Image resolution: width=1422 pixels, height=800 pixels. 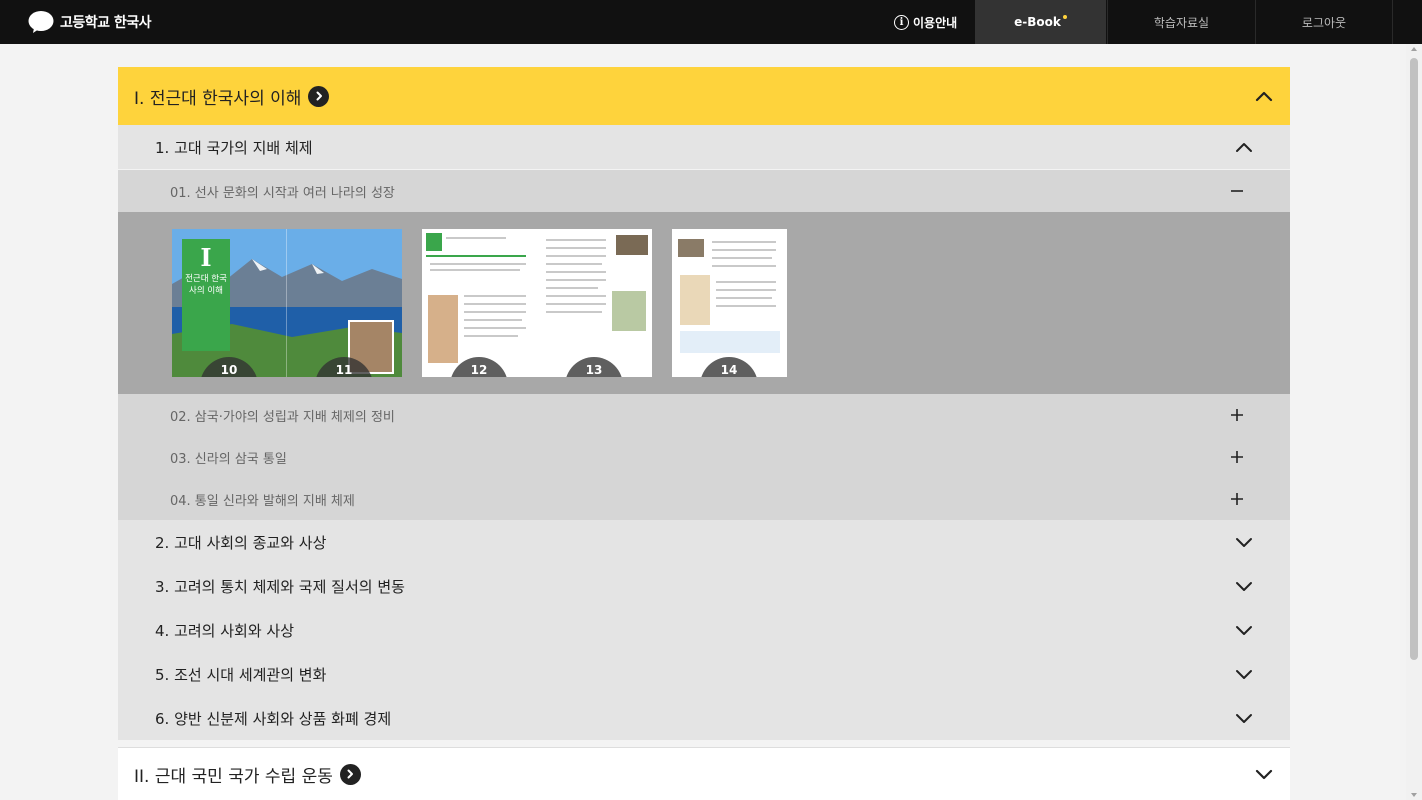 What do you see at coordinates (704, 499) in the screenshot?
I see `section-row: 04. 통일 신라와 발해의 지배 체제` at bounding box center [704, 499].